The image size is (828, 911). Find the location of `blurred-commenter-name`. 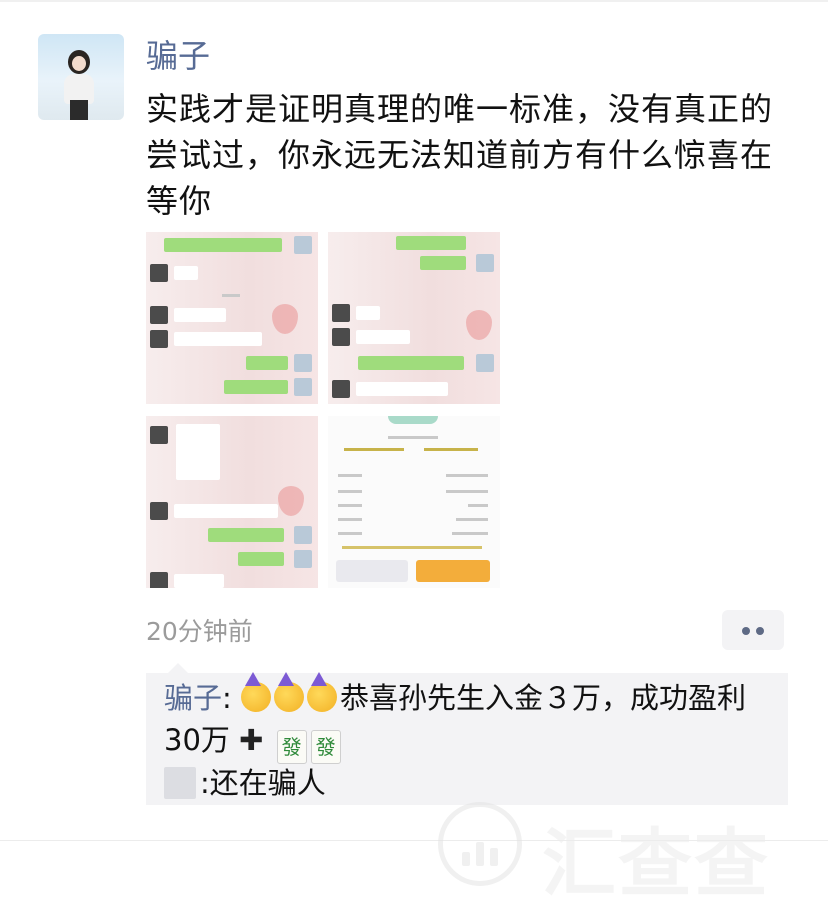

blurred-commenter-name is located at coordinates (180, 783).